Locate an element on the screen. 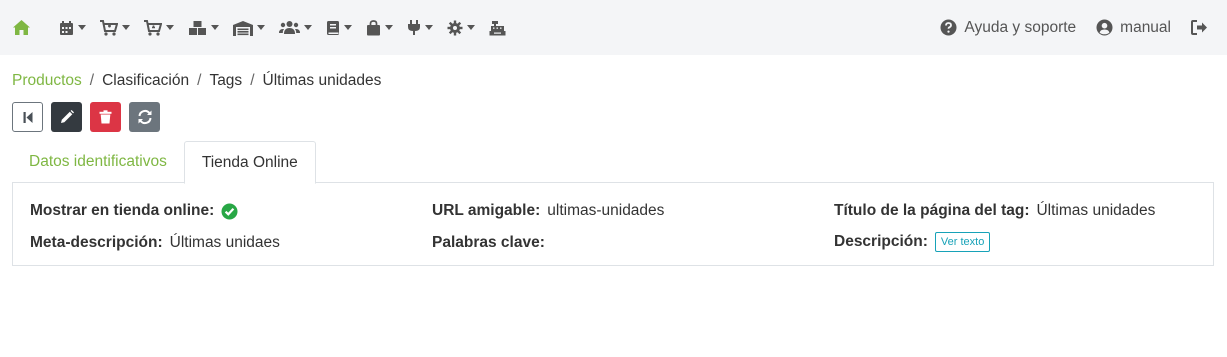 The image size is (1227, 357). field-label: Descripción: is located at coordinates (881, 241).